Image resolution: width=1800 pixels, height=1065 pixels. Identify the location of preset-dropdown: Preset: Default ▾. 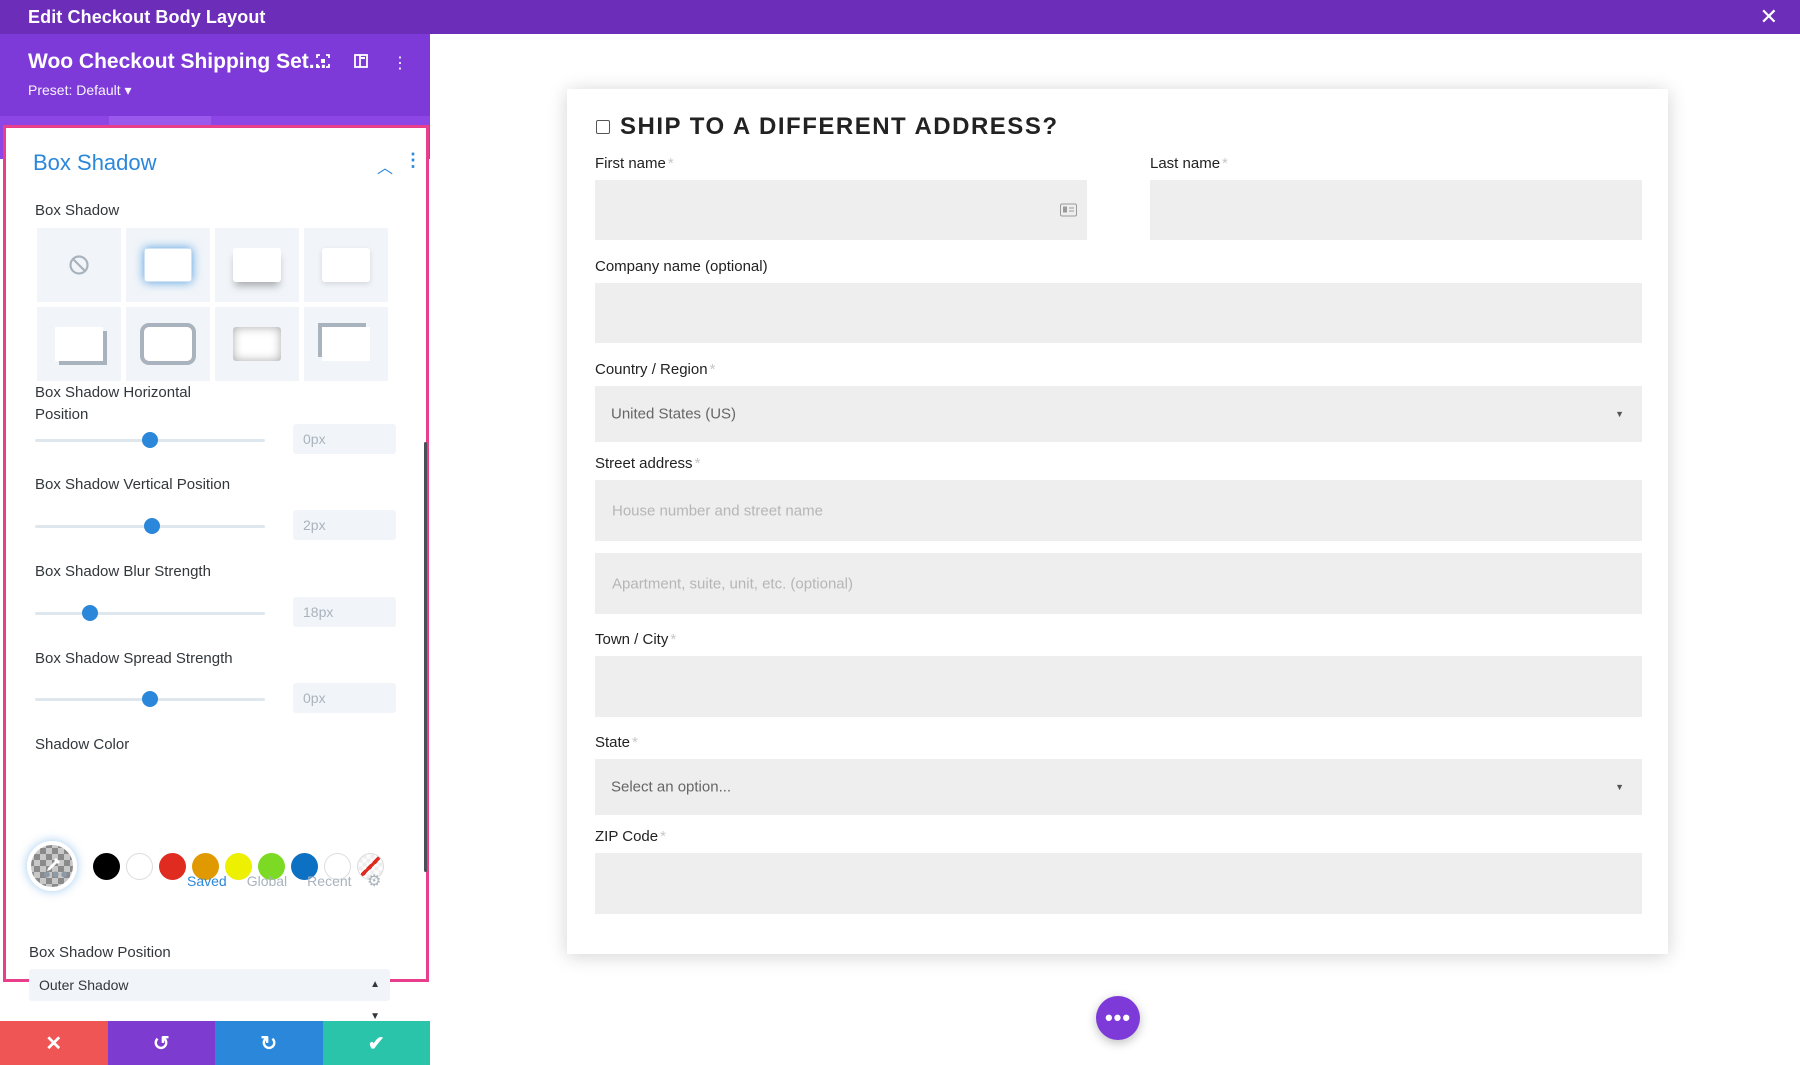
(215, 90).